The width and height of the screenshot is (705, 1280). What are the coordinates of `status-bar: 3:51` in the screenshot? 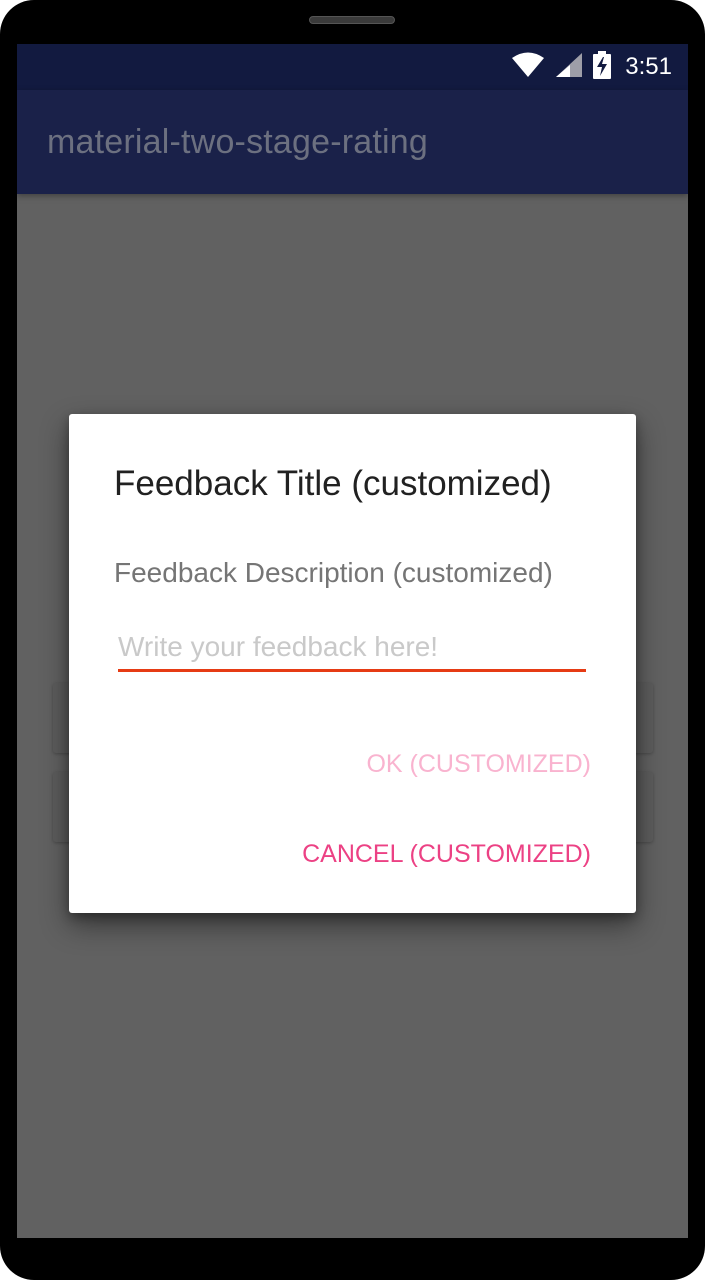 It's located at (352, 67).